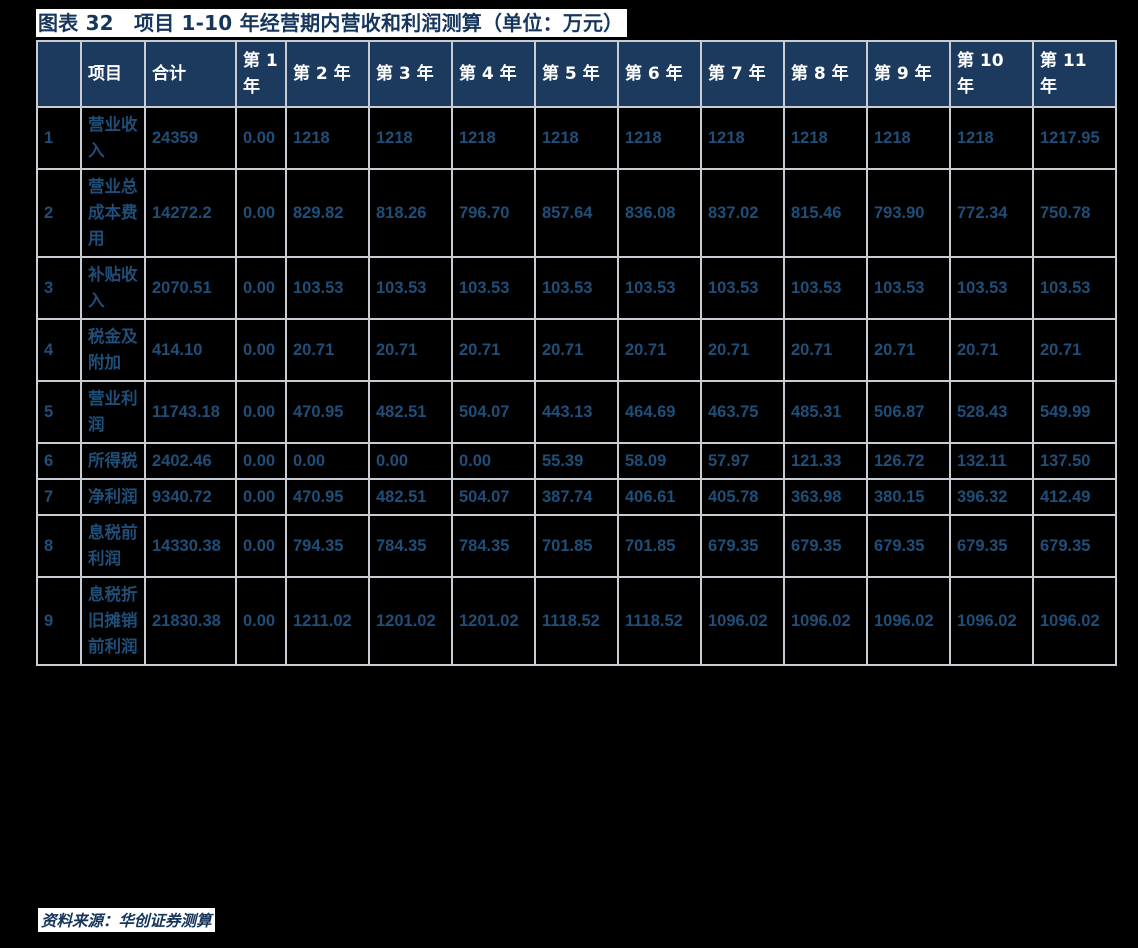 The height and width of the screenshot is (948, 1138). What do you see at coordinates (1074, 461) in the screenshot?
I see `row-year-11-cell: 137.50` at bounding box center [1074, 461].